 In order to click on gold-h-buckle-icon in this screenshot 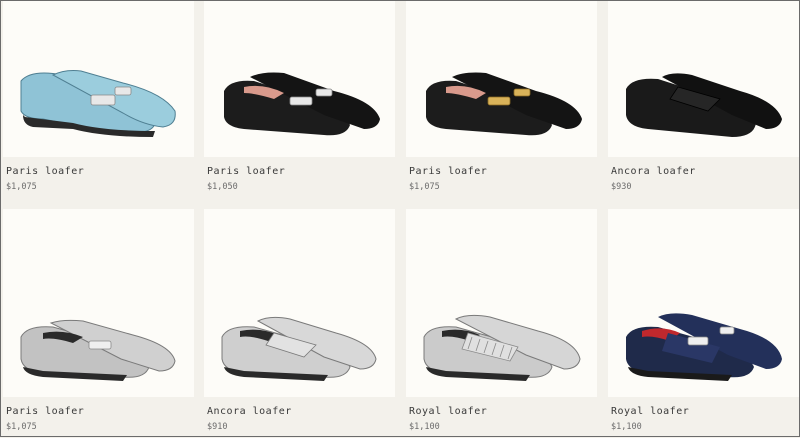, I will do `click(499, 101)`.